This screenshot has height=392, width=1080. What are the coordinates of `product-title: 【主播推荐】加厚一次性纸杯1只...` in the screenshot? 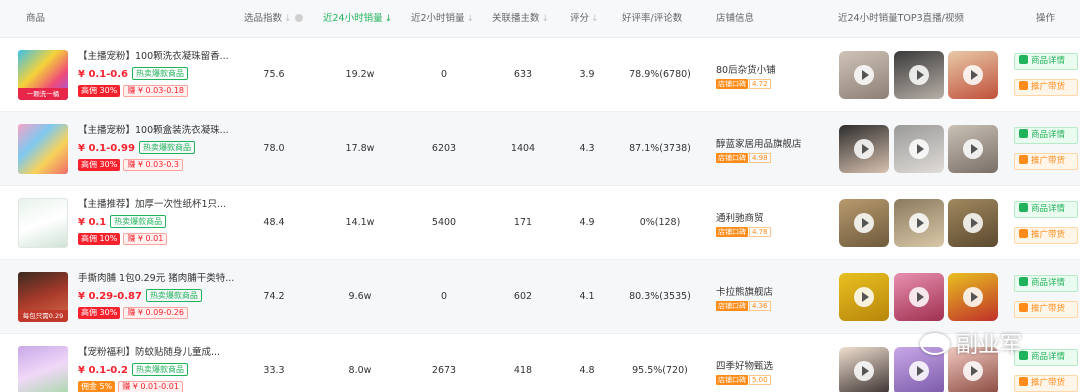 It's located at (152, 203).